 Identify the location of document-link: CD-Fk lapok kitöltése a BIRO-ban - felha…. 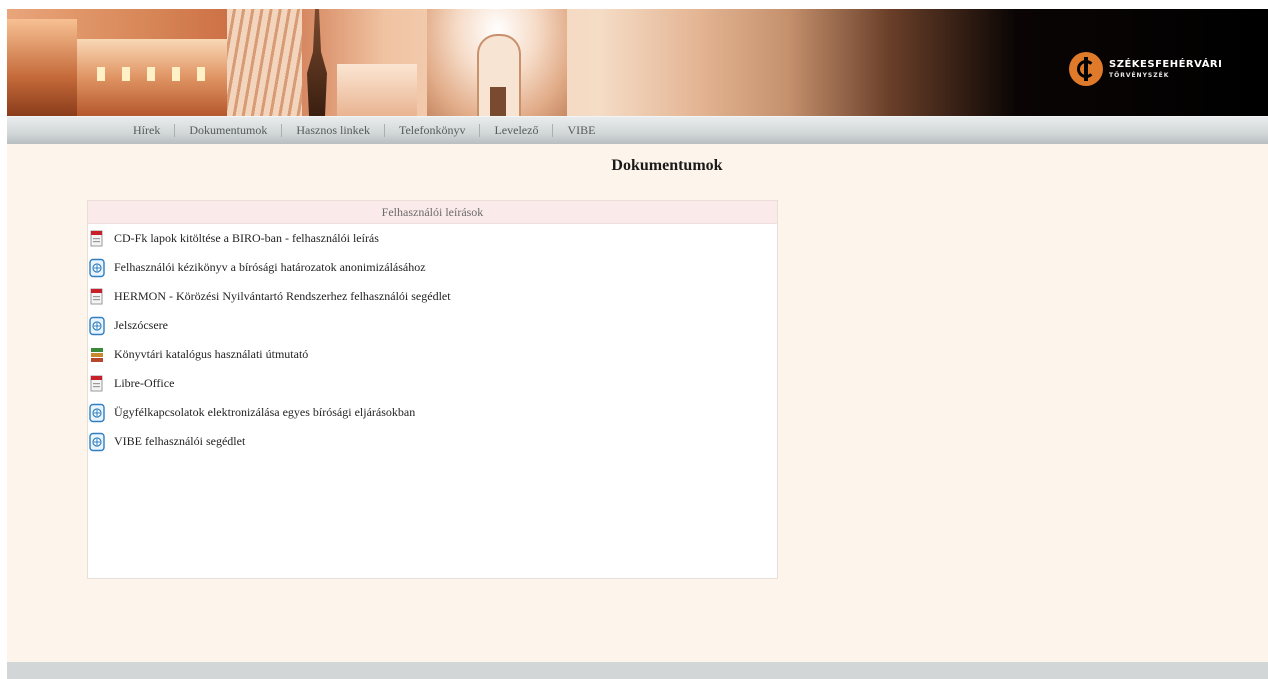
(246, 238).